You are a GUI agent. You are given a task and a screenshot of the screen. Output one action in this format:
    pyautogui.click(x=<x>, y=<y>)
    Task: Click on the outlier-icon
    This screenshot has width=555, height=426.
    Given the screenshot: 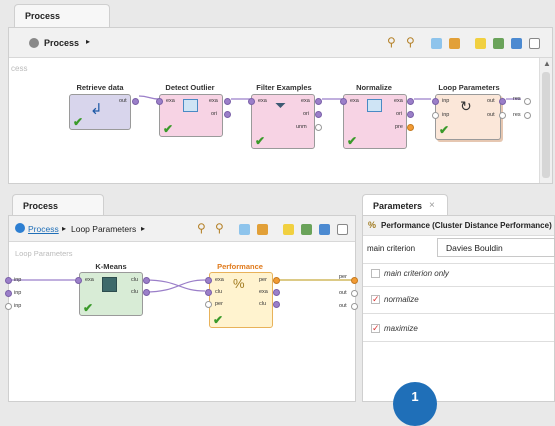 What is the action you would take?
    pyautogui.click(x=190, y=105)
    